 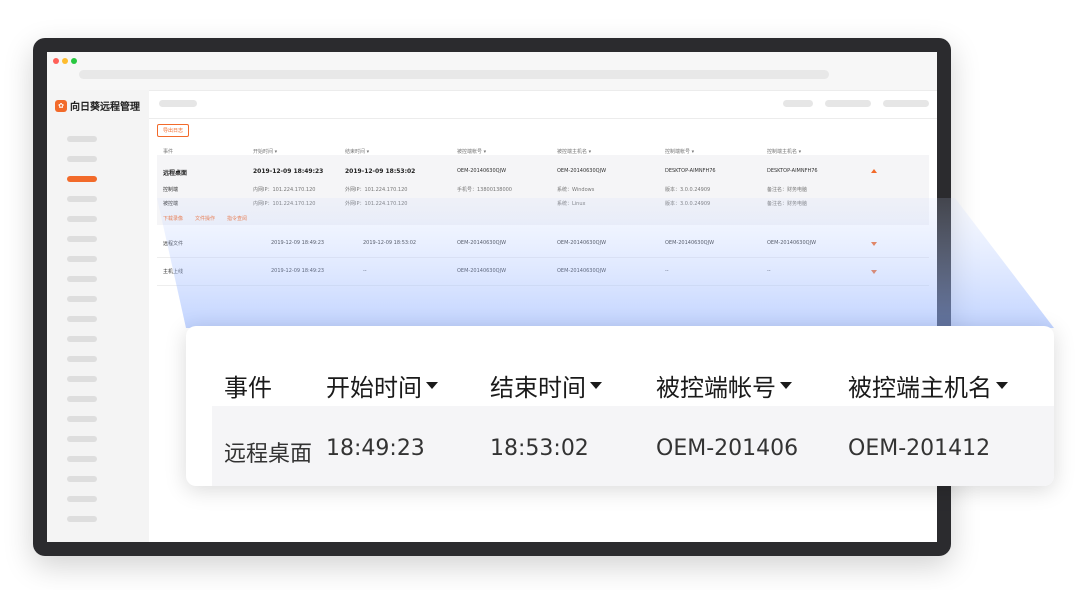 What do you see at coordinates (920, 388) in the screenshot?
I see `zoom-header-controlled-host-label: 被控端主机名` at bounding box center [920, 388].